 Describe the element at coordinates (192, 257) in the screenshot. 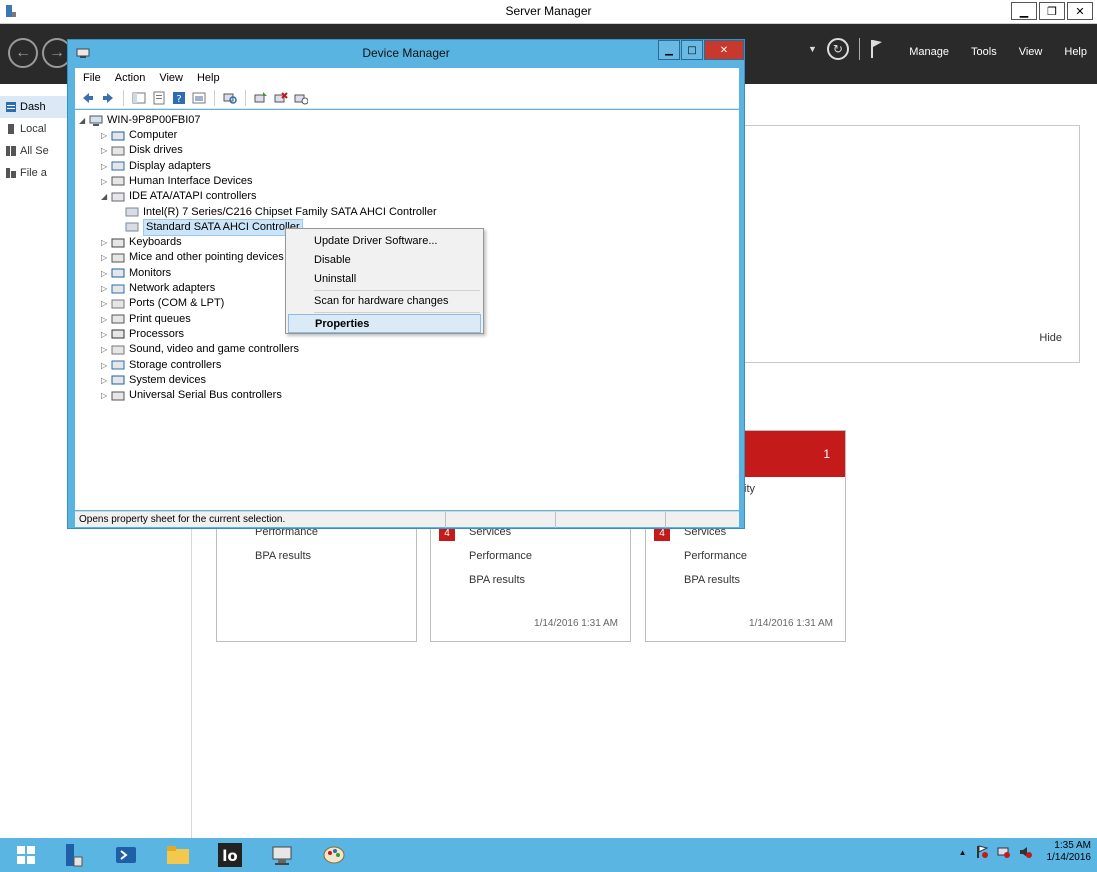

I see `device-category: ▷ Mice and other pointing devices` at that location.